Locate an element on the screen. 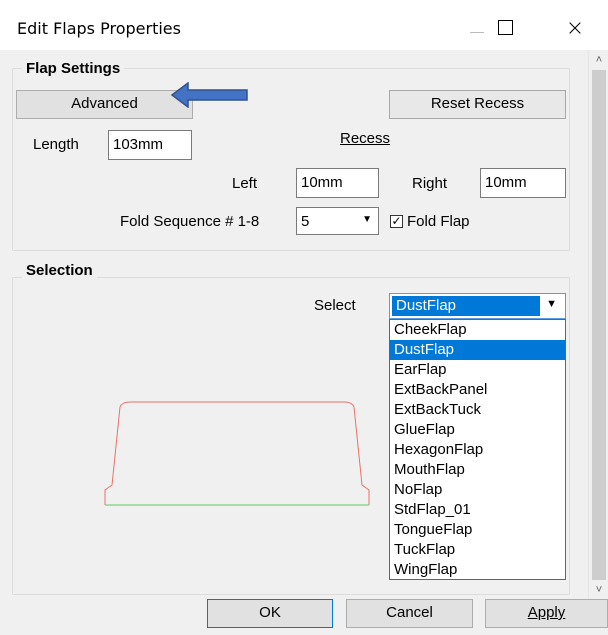 The height and width of the screenshot is (635, 608). selection-legend: Selection is located at coordinates (59, 270).